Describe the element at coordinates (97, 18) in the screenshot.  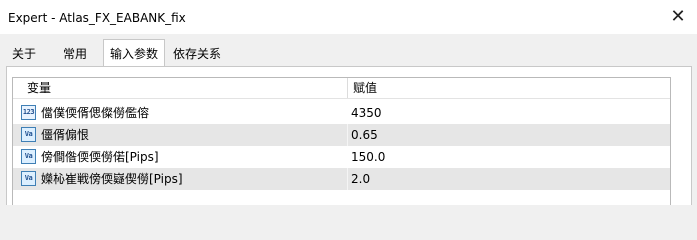
I see `window-title: Expert - Atlas_FX_EABANK_fix` at that location.